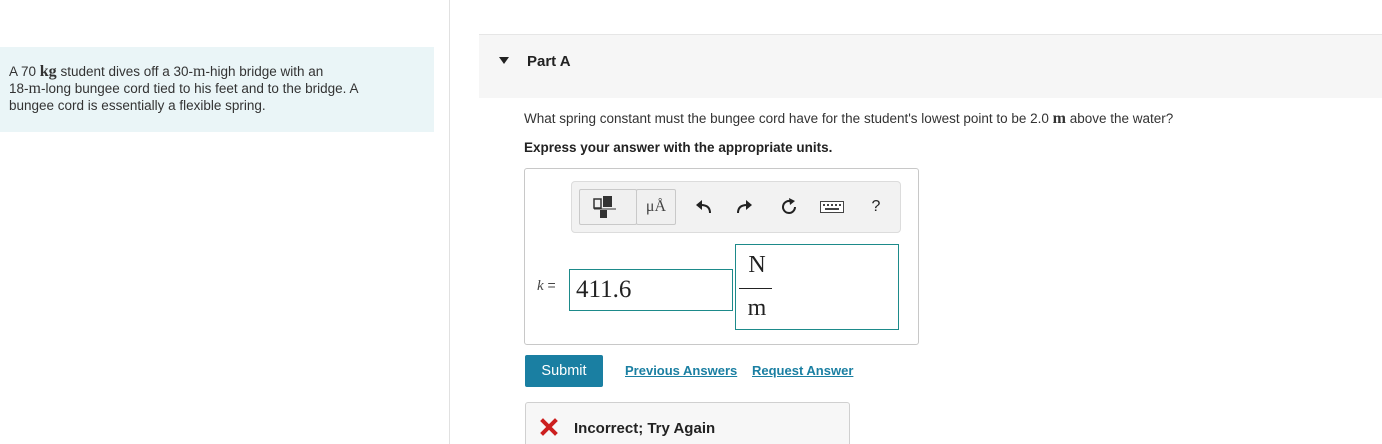 This screenshot has width=1382, height=444. I want to click on unit-denominator: m, so click(757, 308).